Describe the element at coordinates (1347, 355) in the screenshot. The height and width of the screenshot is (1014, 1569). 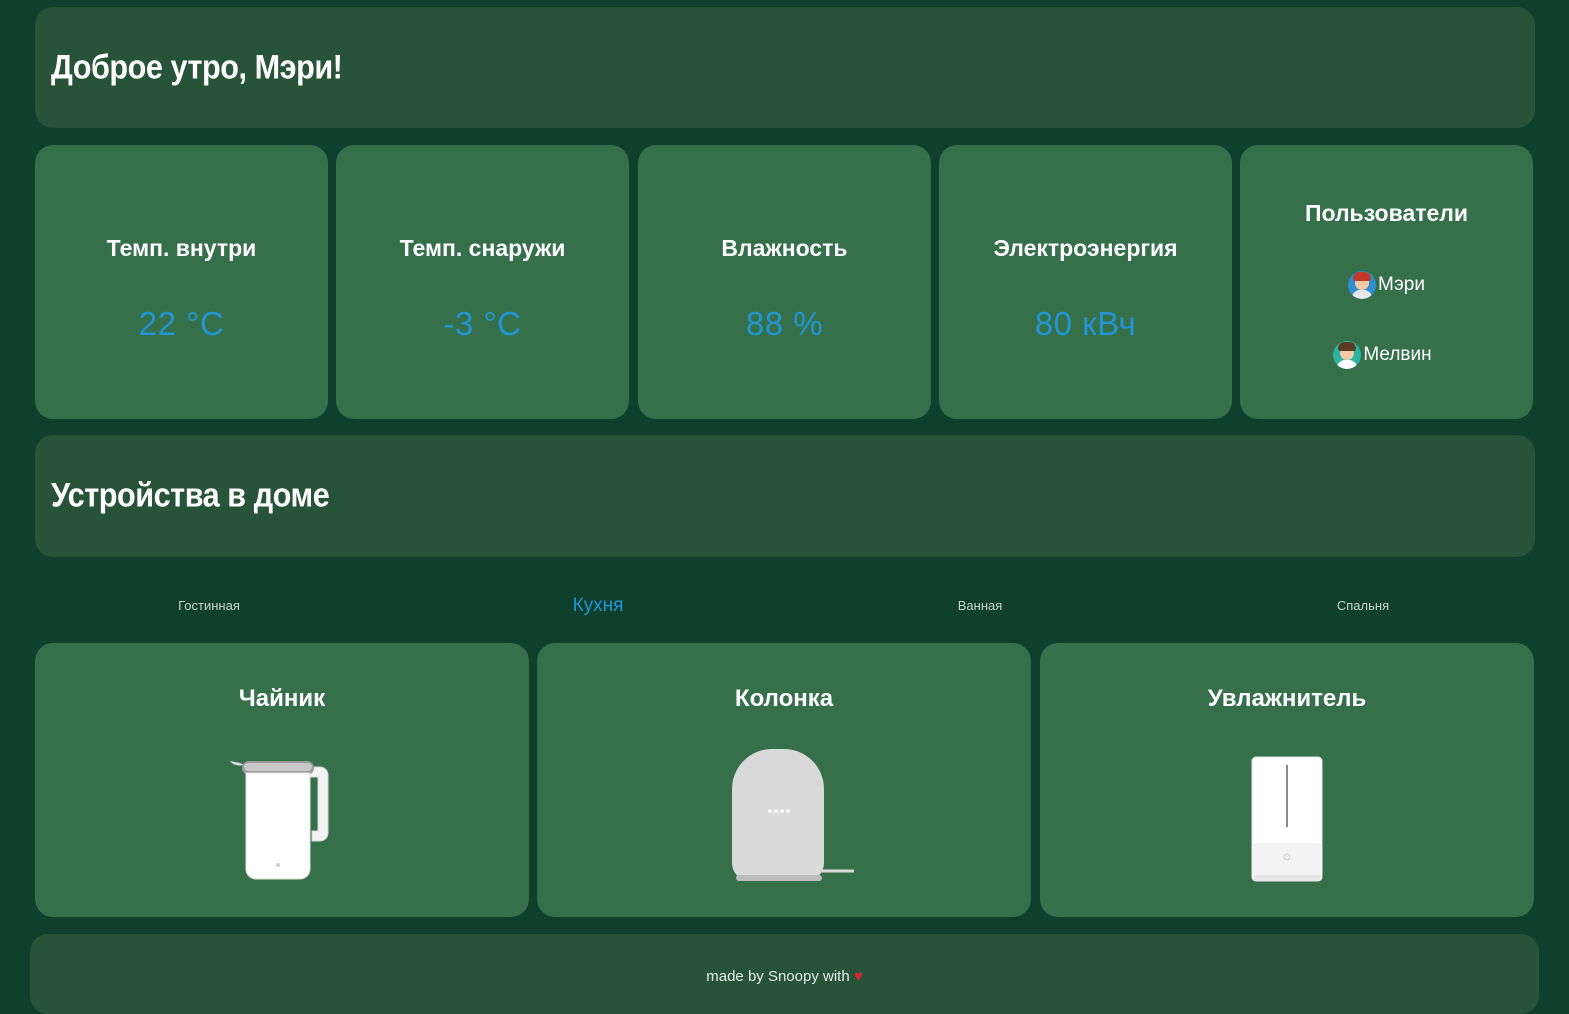
I see `avatar-male-icon` at that location.